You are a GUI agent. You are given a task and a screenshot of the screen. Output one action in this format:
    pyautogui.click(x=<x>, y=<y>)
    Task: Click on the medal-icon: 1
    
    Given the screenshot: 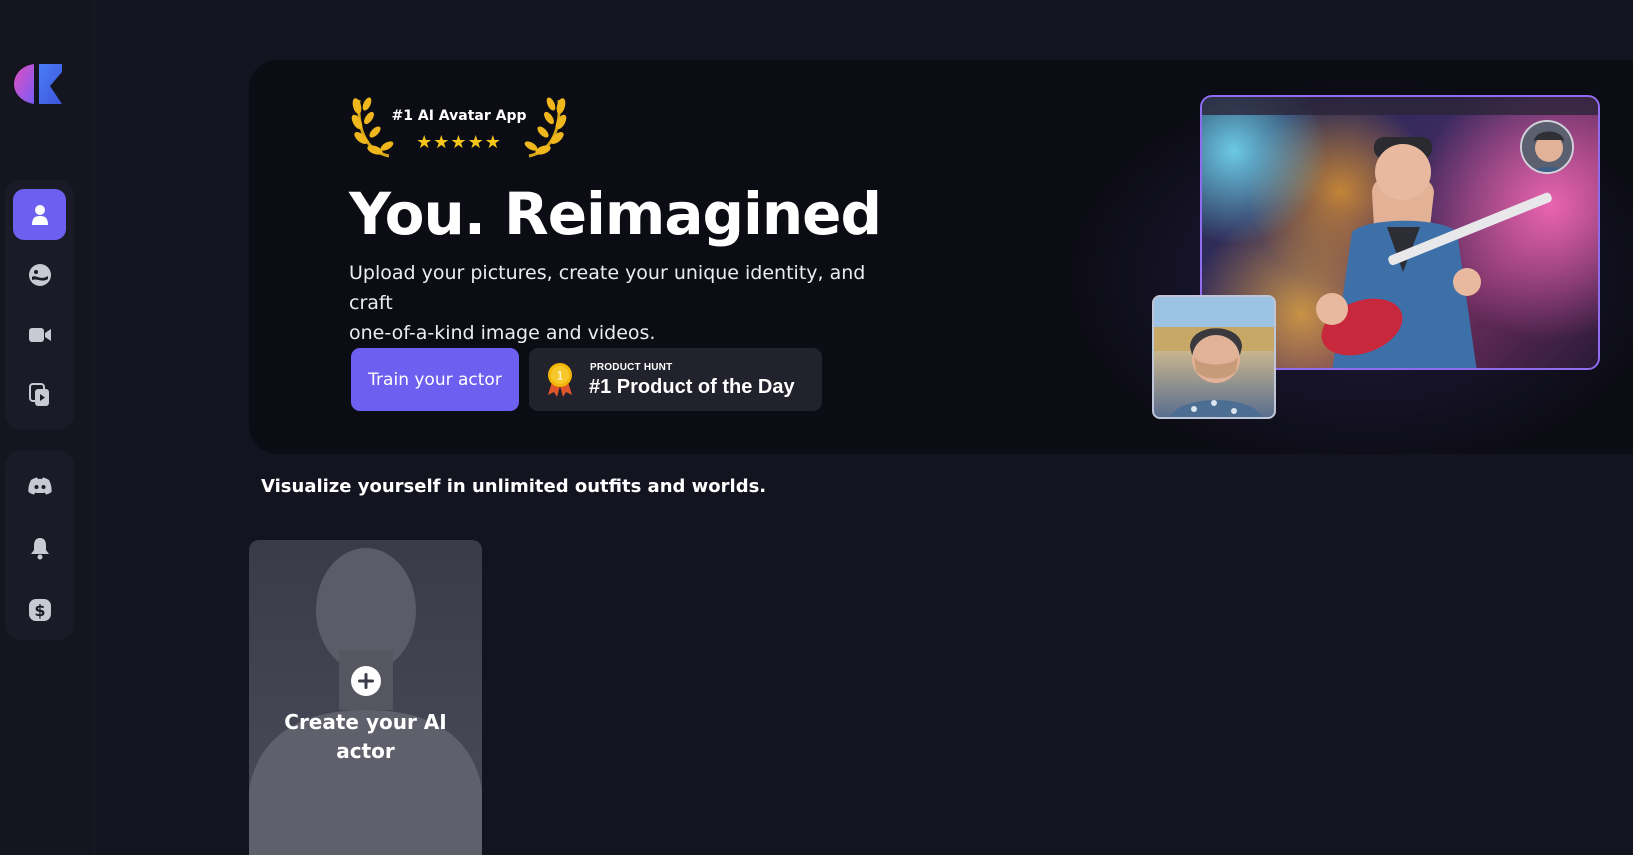 What is the action you would take?
    pyautogui.click(x=560, y=380)
    